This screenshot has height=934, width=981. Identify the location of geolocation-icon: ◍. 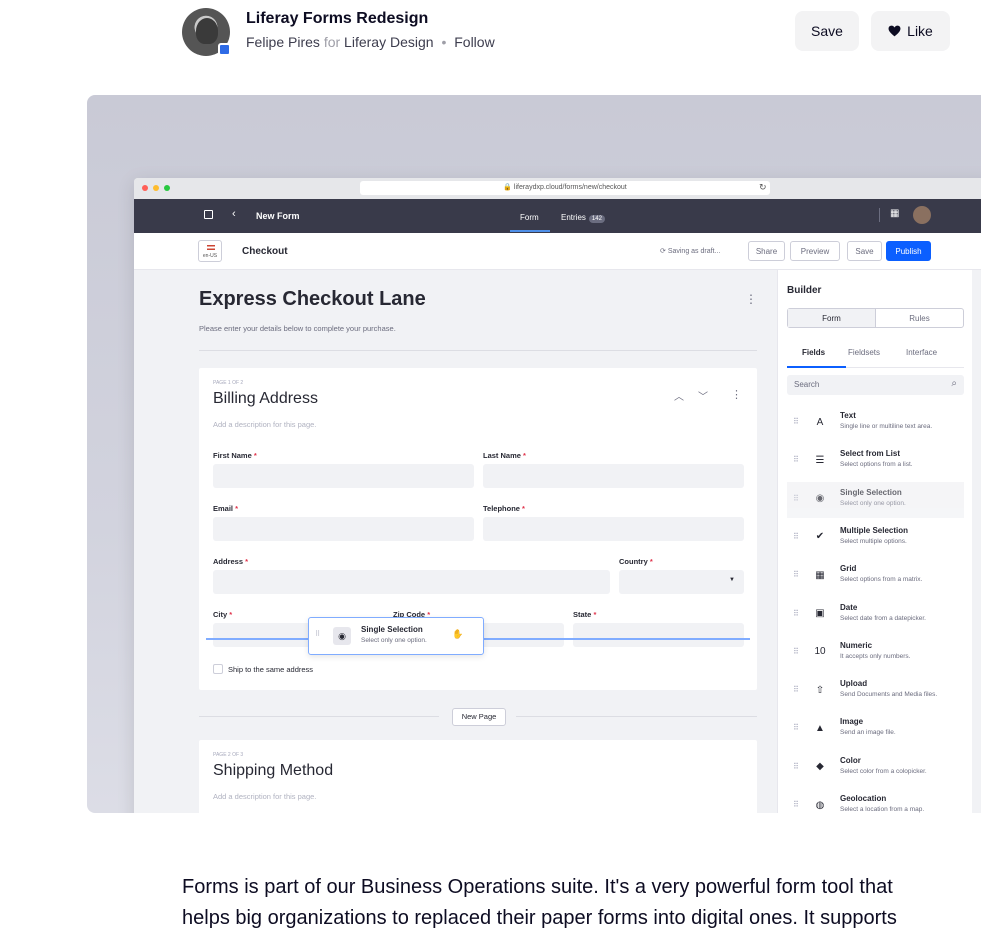
(820, 805).